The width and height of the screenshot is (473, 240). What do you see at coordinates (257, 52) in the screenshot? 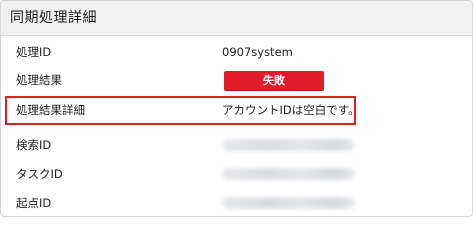
I see `process-id-value: 0907system` at bounding box center [257, 52].